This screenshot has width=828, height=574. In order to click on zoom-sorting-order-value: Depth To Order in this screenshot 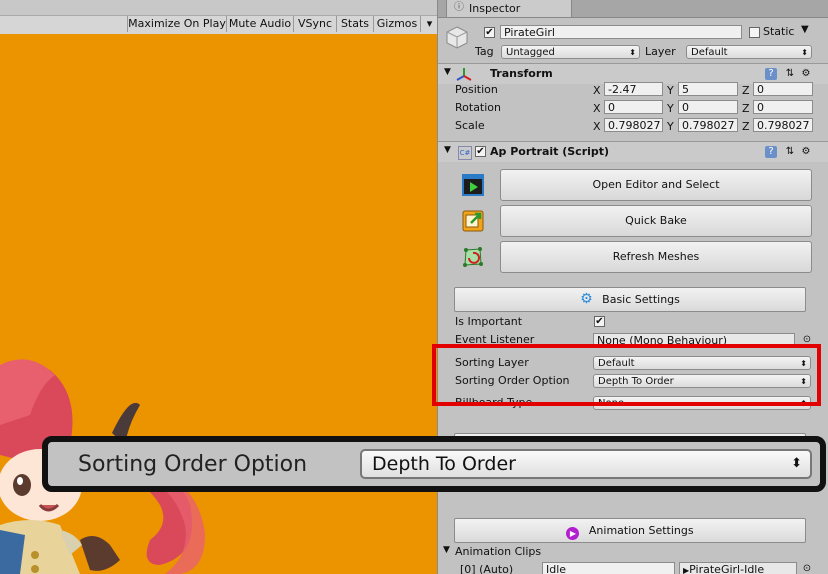, I will do `click(444, 464)`.